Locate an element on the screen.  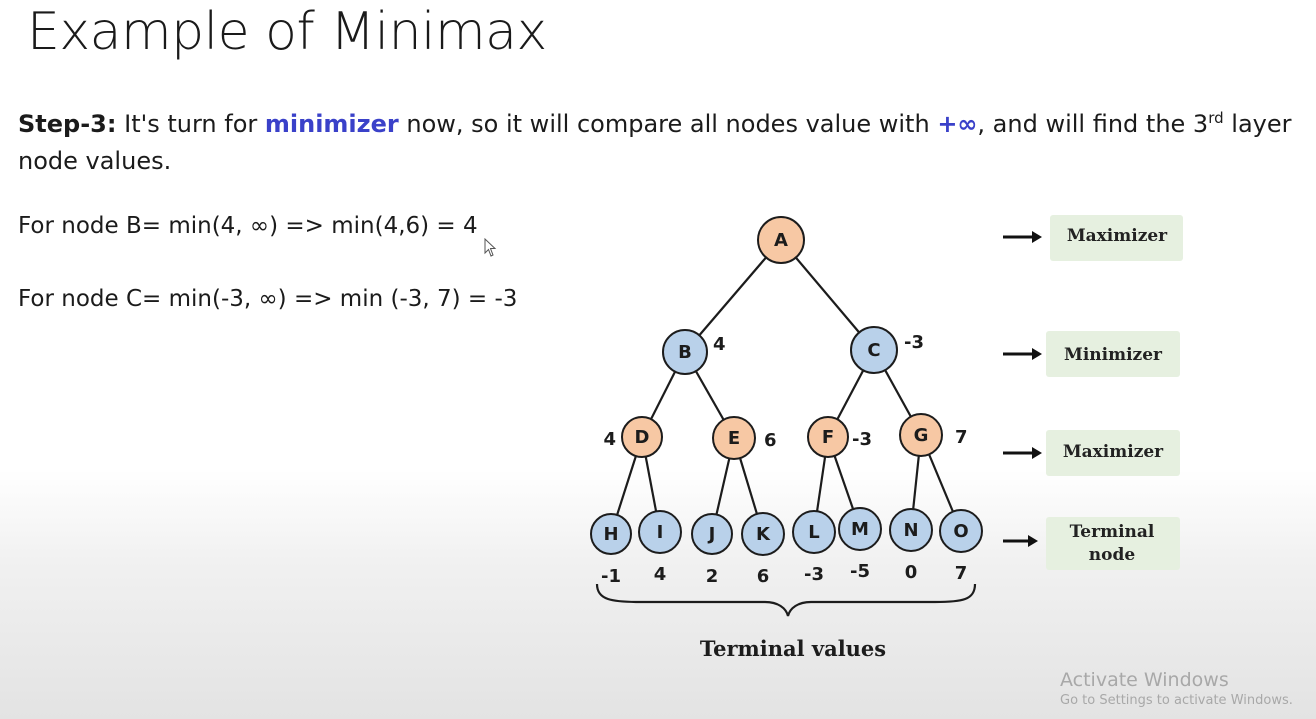
node-letter: E is located at coordinates (734, 438).